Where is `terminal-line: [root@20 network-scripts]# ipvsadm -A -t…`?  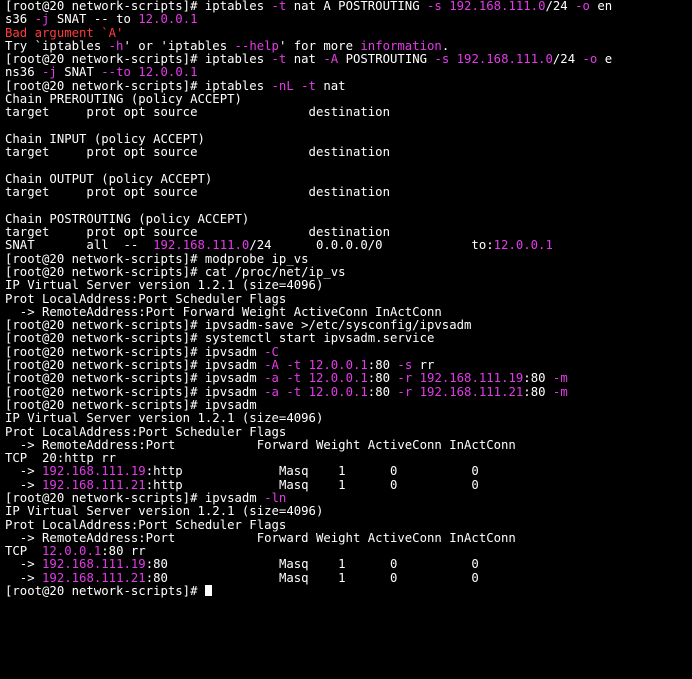 terminal-line: [root@20 network-scripts]# ipvsadm -A -t… is located at coordinates (348, 365).